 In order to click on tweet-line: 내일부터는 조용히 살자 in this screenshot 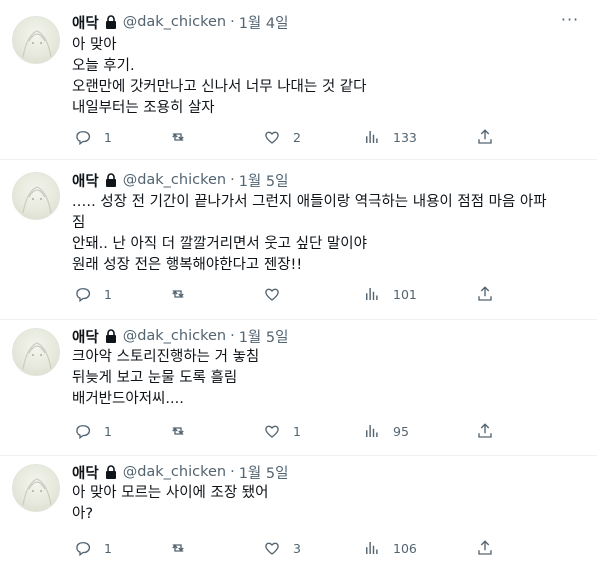, I will do `click(143, 108)`.